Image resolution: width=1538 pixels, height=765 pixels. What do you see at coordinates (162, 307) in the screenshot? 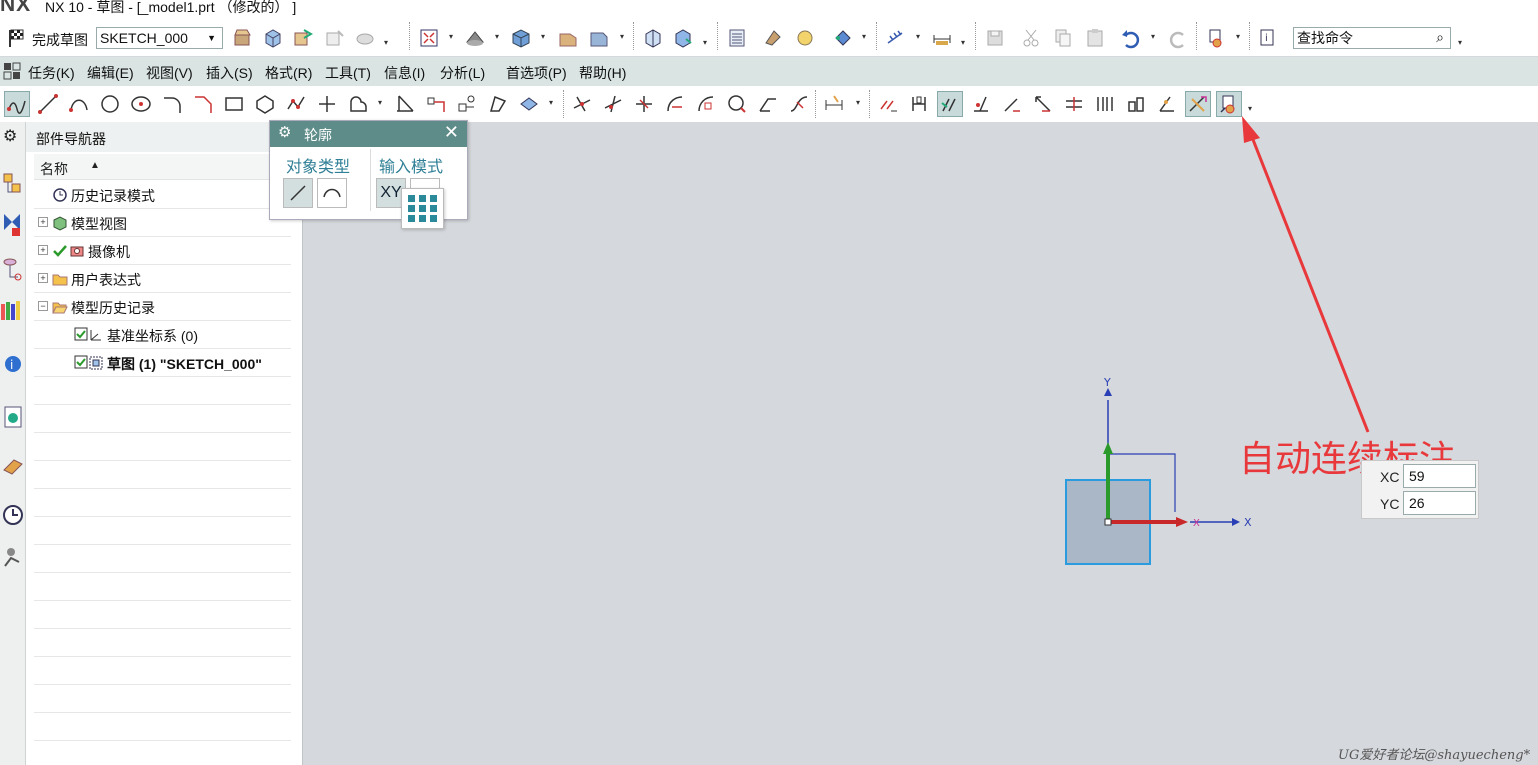
I see `tree-row-model-history: − 模型历史记录` at bounding box center [162, 307].